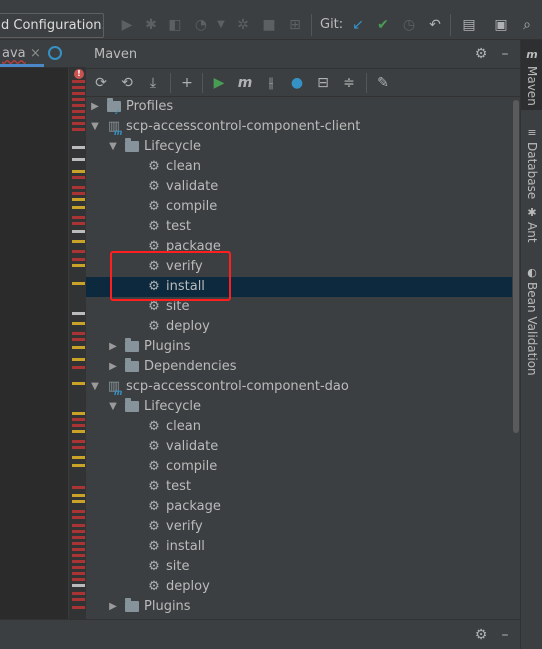 The image size is (542, 649). Describe the element at coordinates (531, 320) in the screenshot. I see `tool-window-tab-bean-validation: ◐ Bean Validation` at that location.